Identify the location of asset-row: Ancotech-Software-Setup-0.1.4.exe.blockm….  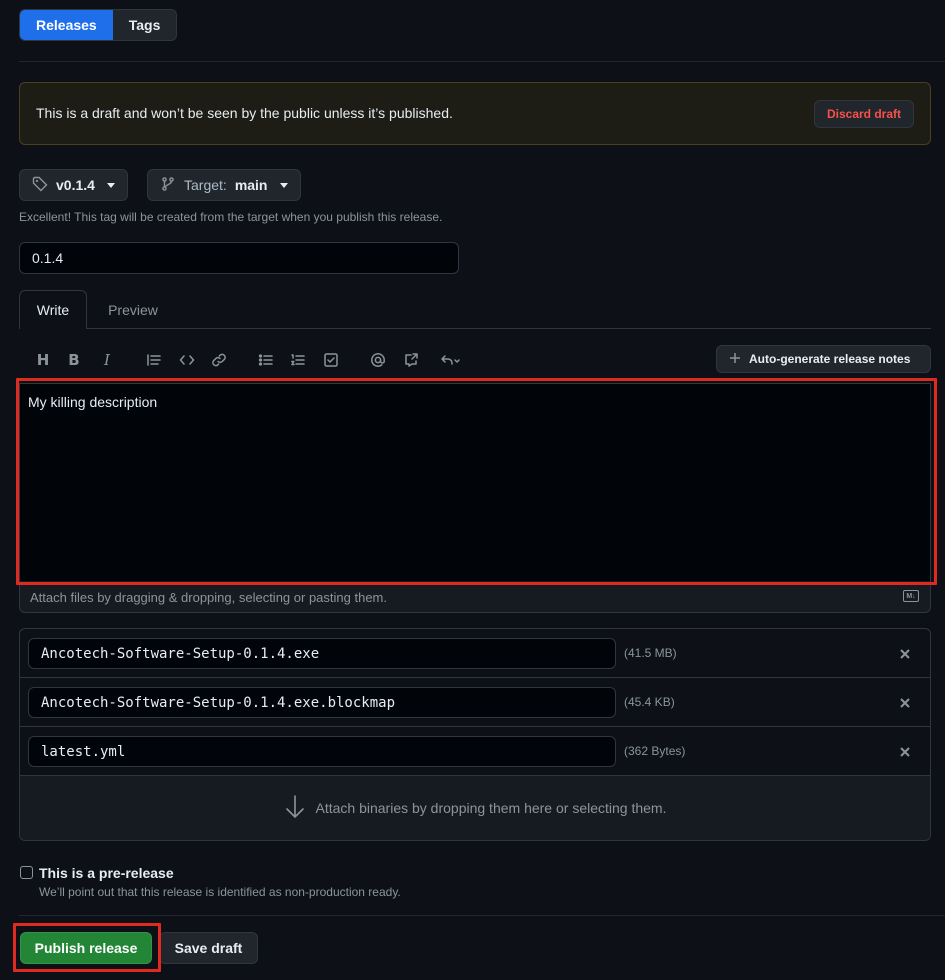
(475, 702).